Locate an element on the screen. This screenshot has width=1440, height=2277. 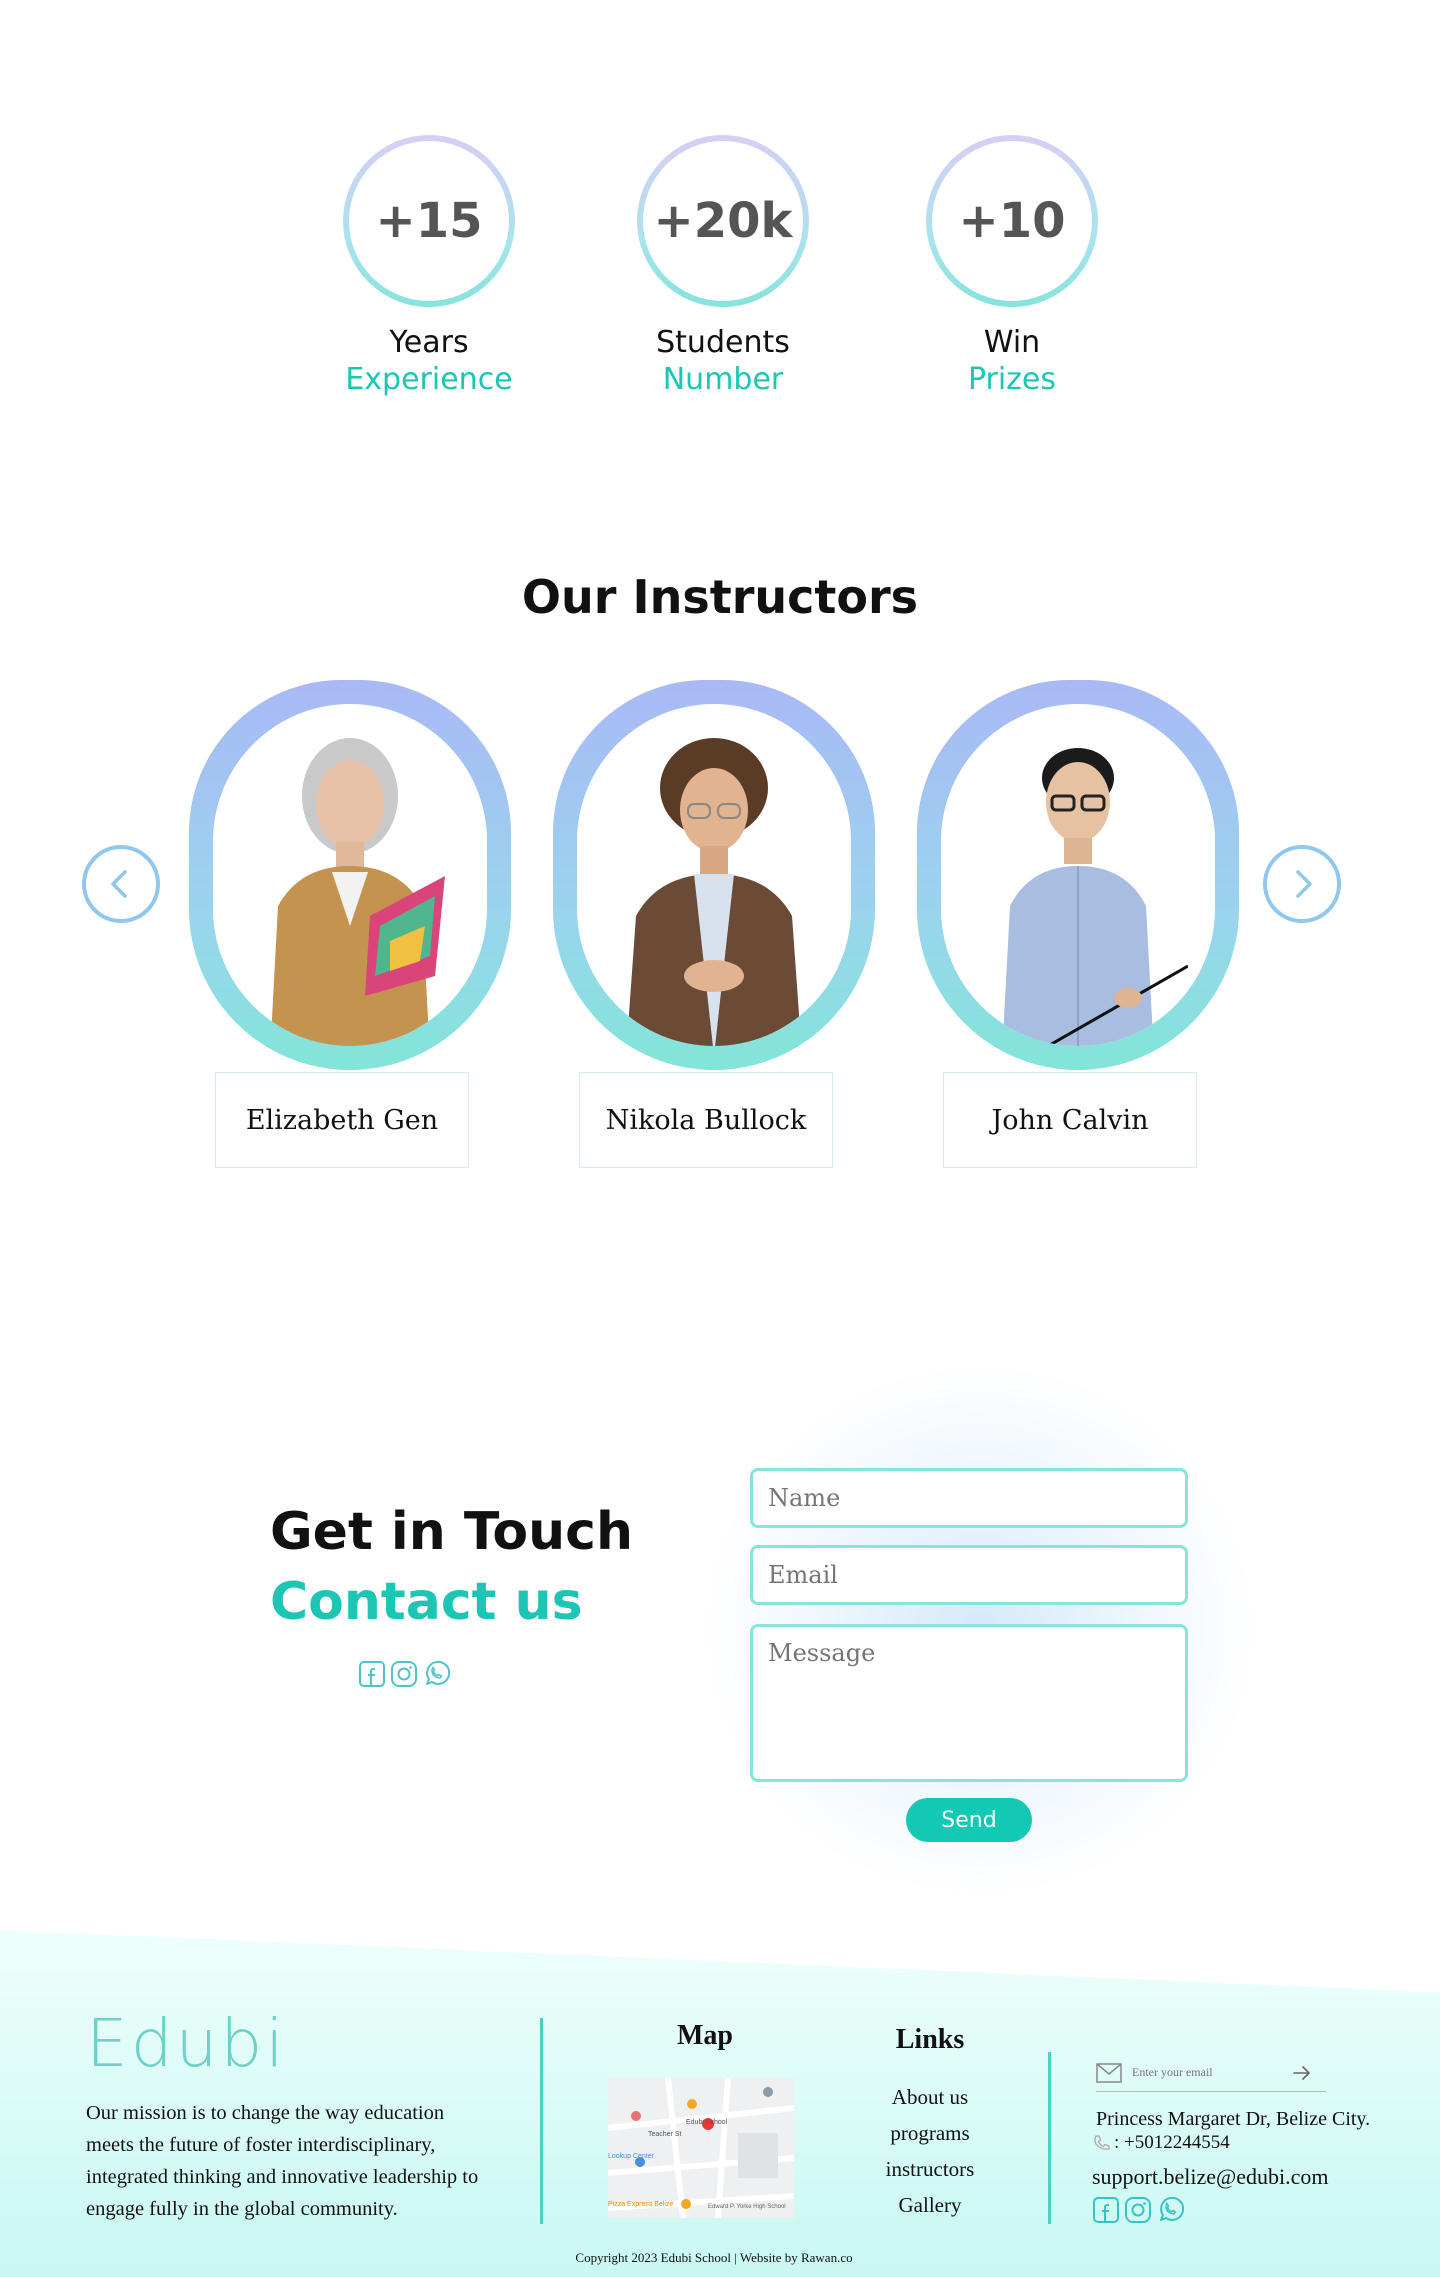
footer-links: About us programs instructors Gallery is located at coordinates (930, 2152).